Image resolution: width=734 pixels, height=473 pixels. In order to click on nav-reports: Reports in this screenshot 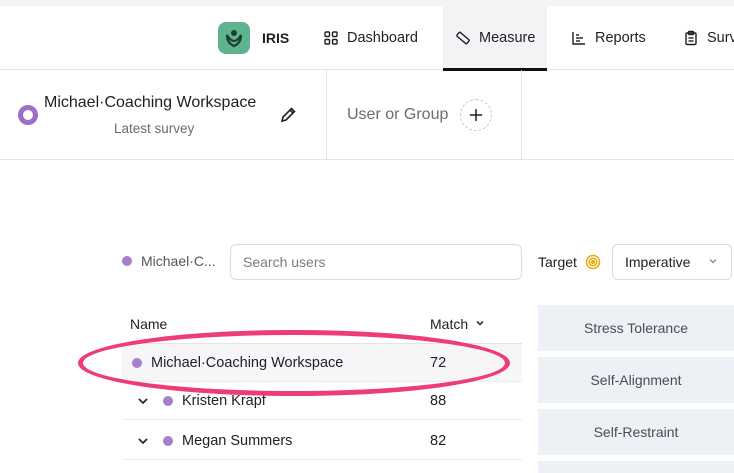, I will do `click(608, 38)`.